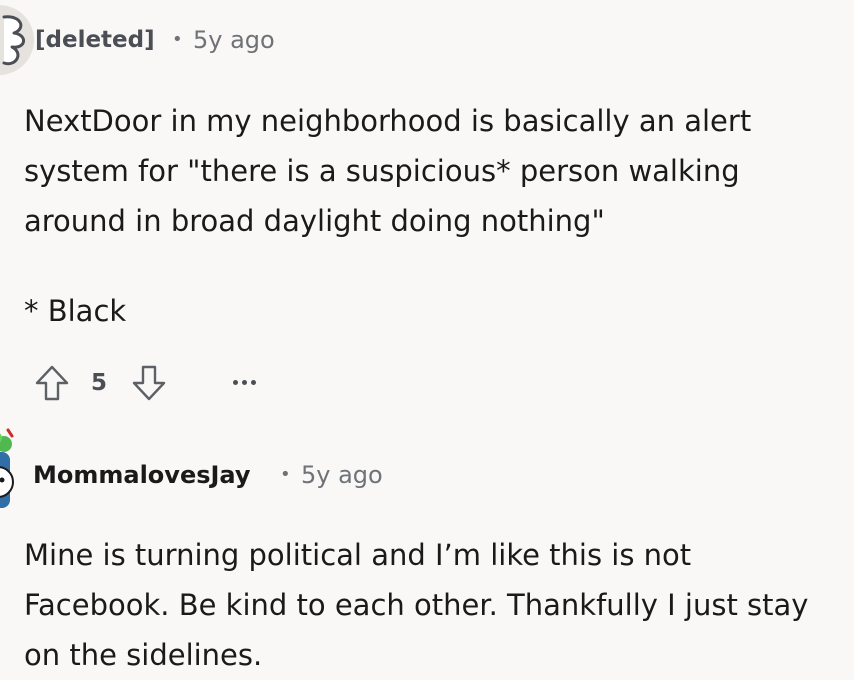  What do you see at coordinates (342, 475) in the screenshot?
I see `comment-timestamp: 5y ago` at bounding box center [342, 475].